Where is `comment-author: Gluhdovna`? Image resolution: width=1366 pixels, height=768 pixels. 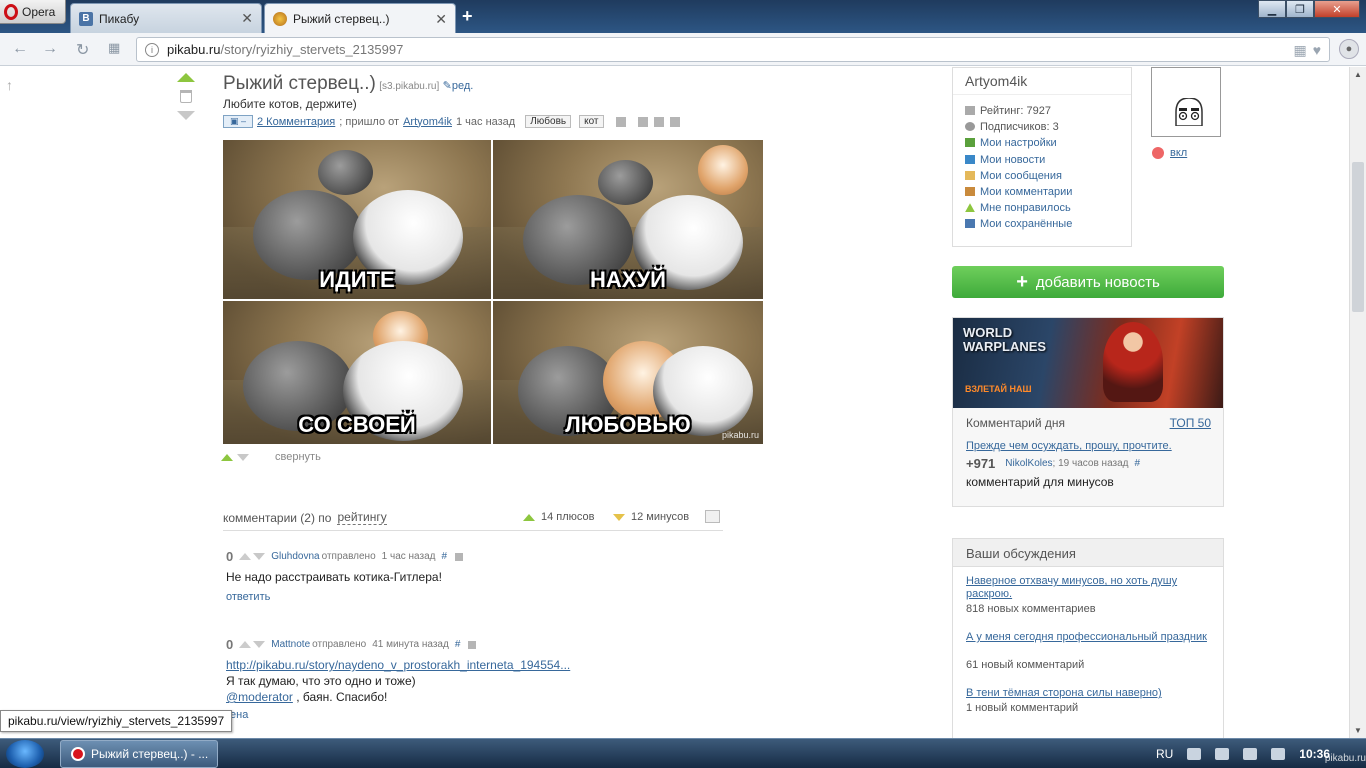
comment-author: Gluhdovna is located at coordinates (295, 556).